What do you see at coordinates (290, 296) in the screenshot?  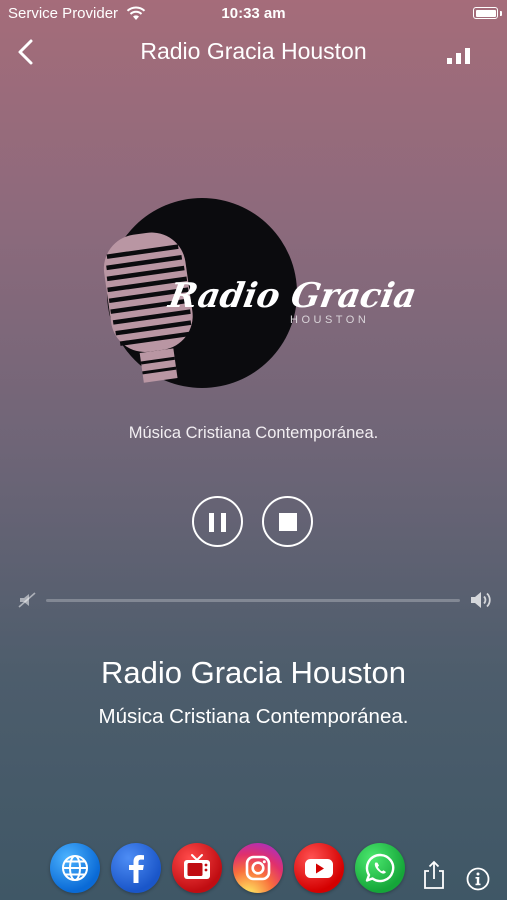 I see `logo-script-text: Radio Gracia` at bounding box center [290, 296].